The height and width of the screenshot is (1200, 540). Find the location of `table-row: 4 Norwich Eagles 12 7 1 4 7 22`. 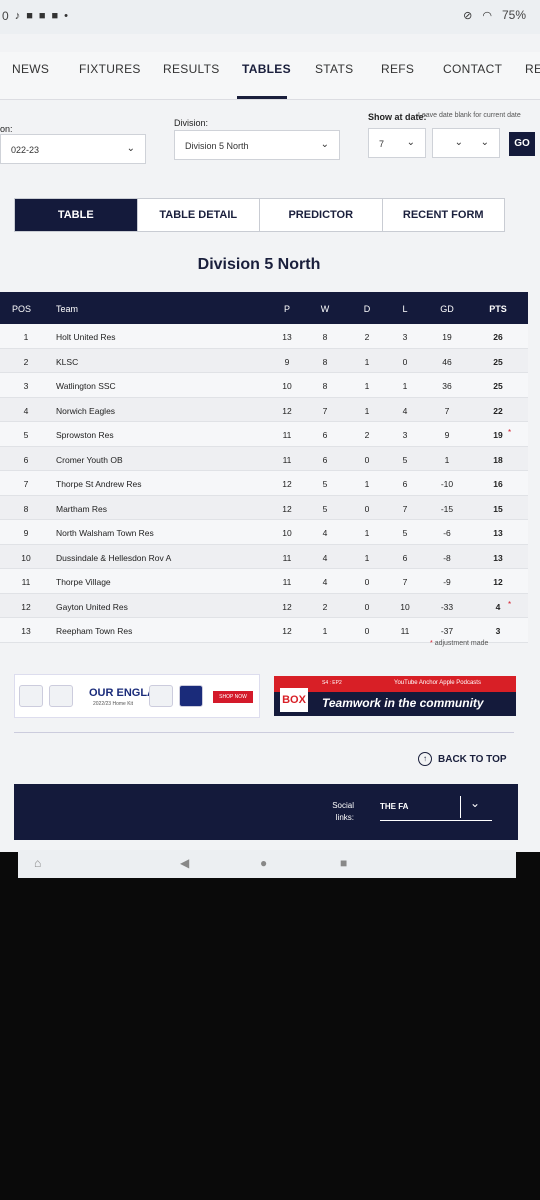

table-row: 4 Norwich Eagles 12 7 1 4 7 22 is located at coordinates (264, 409).